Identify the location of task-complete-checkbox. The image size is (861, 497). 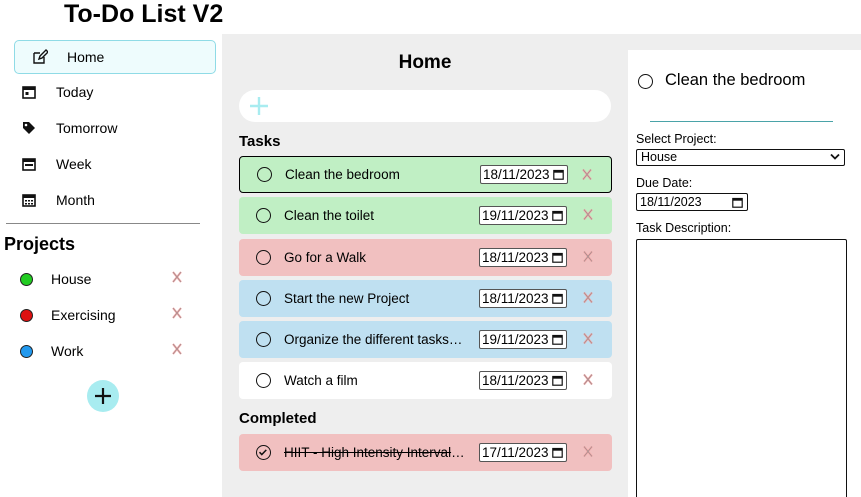
(645, 81).